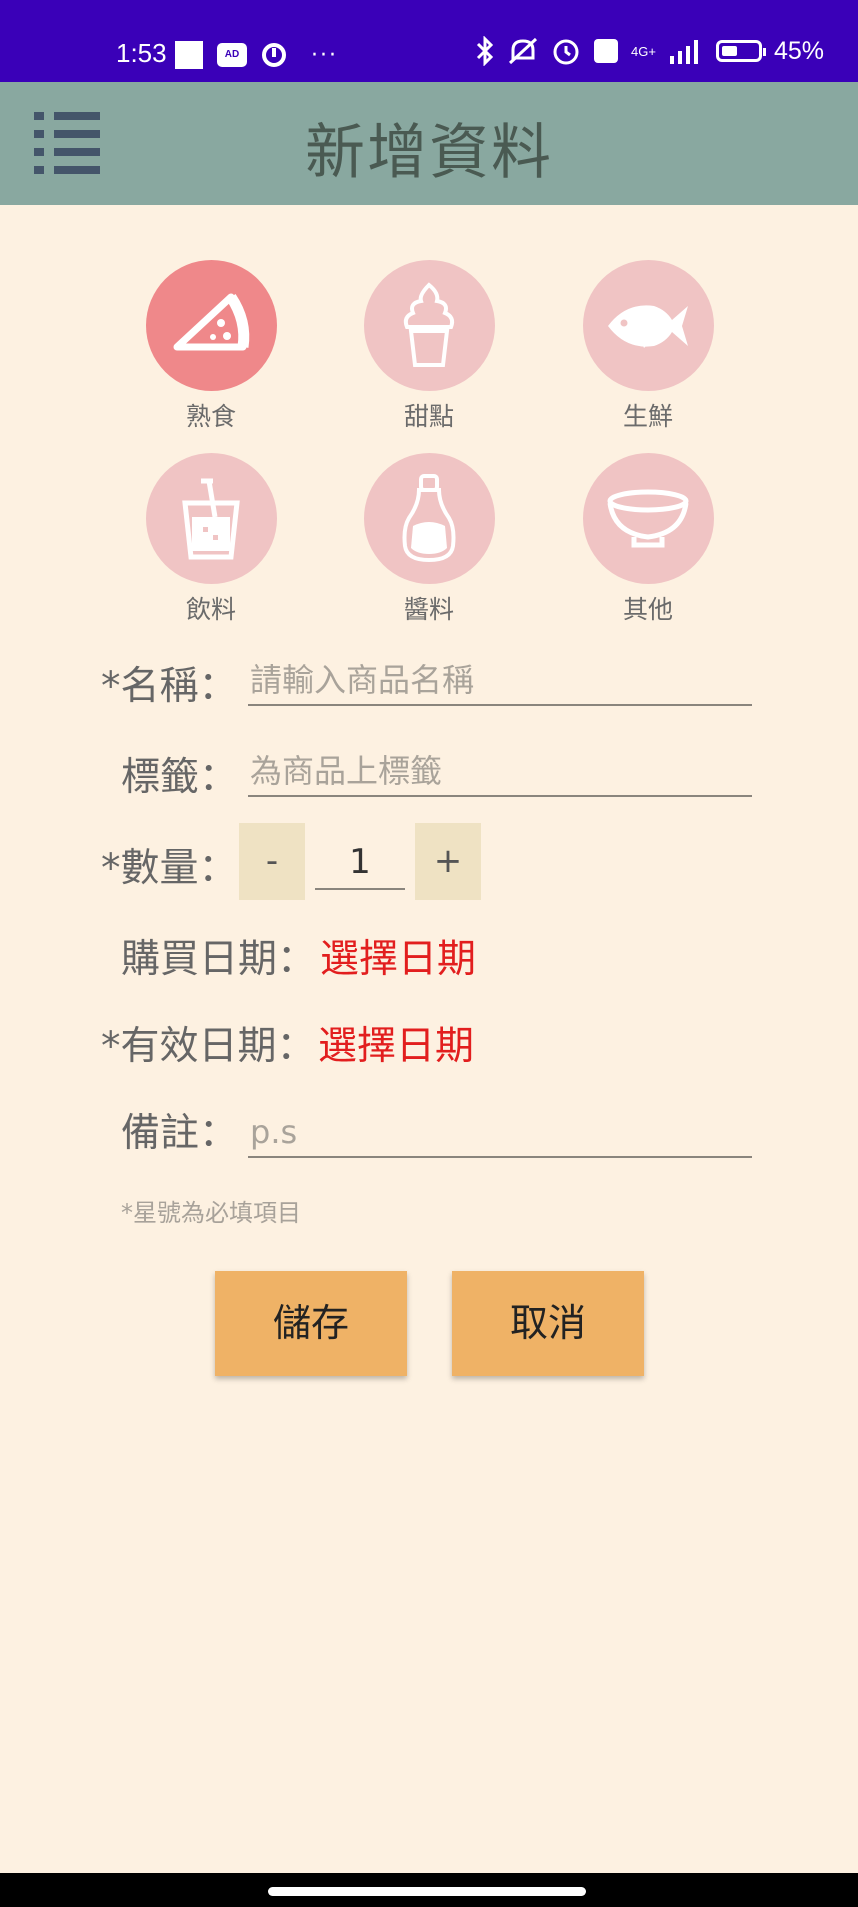  Describe the element at coordinates (211, 1213) in the screenshot. I see `required-hint: *星號為必填項目` at that location.